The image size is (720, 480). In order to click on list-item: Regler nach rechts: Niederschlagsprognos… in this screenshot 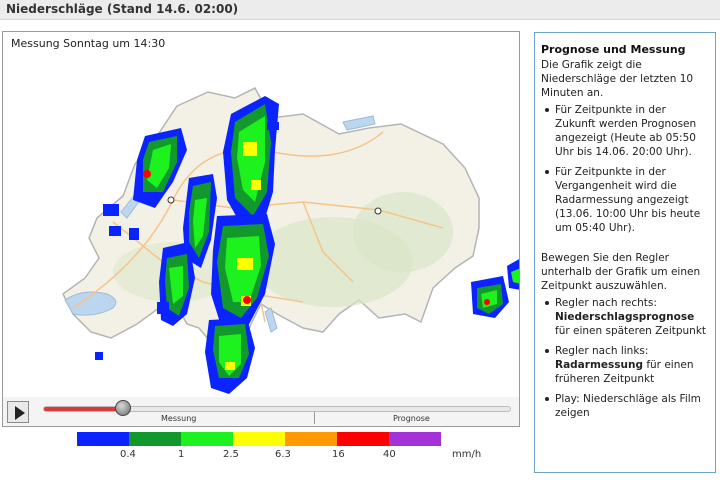, I will do `click(625, 317)`.